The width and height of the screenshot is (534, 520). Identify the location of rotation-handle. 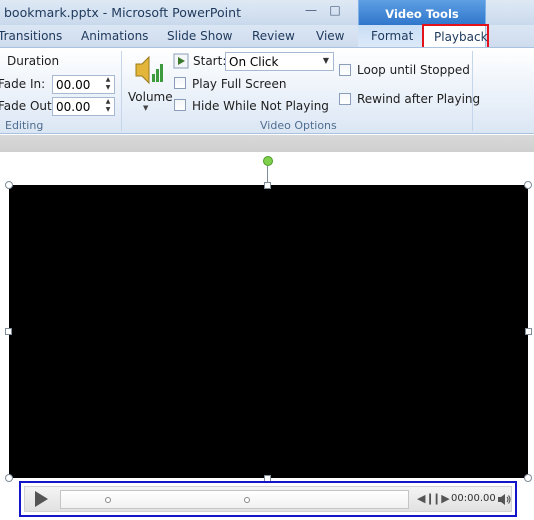
(268, 161).